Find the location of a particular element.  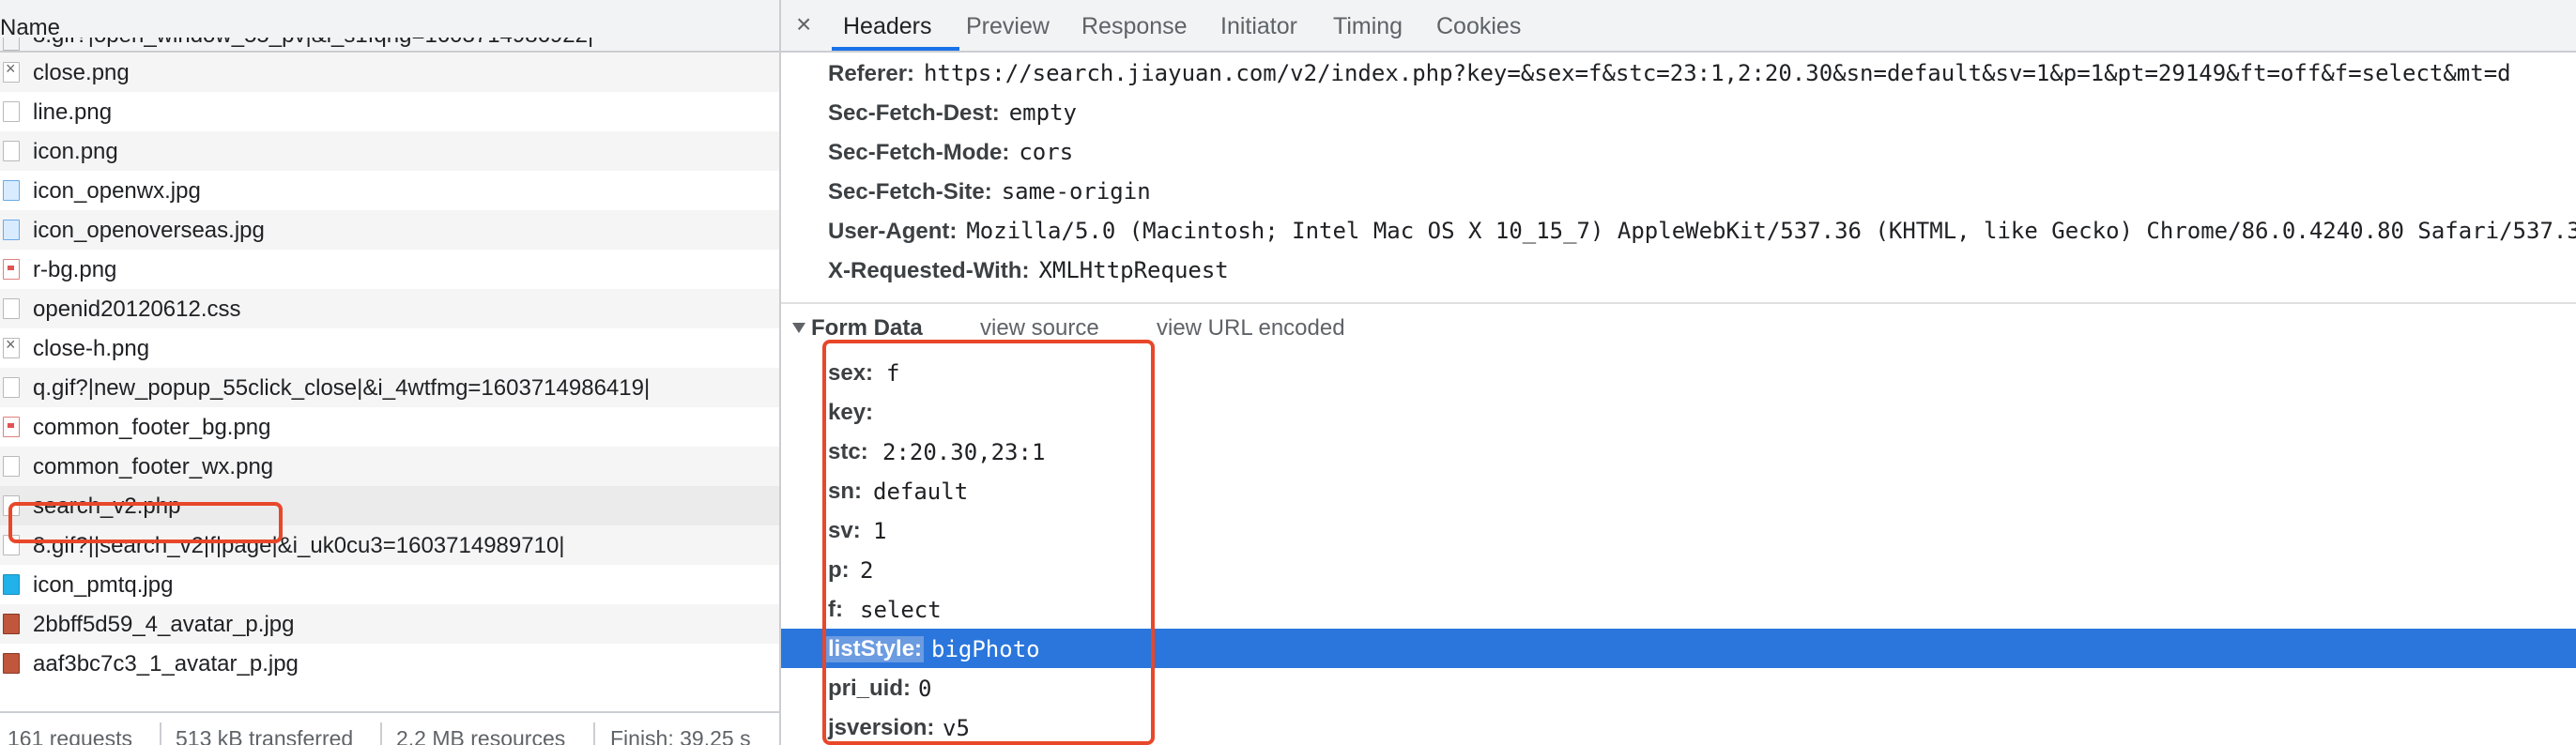

request-name: line.png is located at coordinates (73, 112).